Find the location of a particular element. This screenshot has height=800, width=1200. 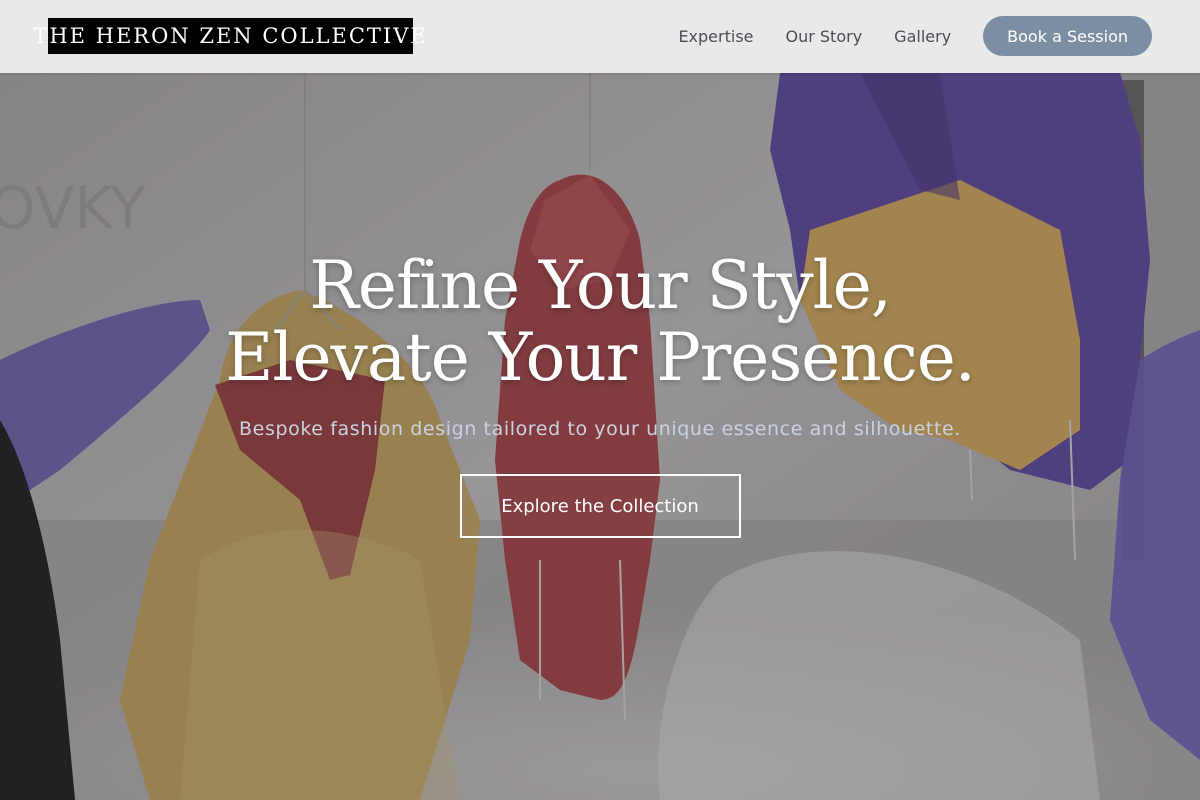

book-session-button: Book a Session is located at coordinates (1067, 36).